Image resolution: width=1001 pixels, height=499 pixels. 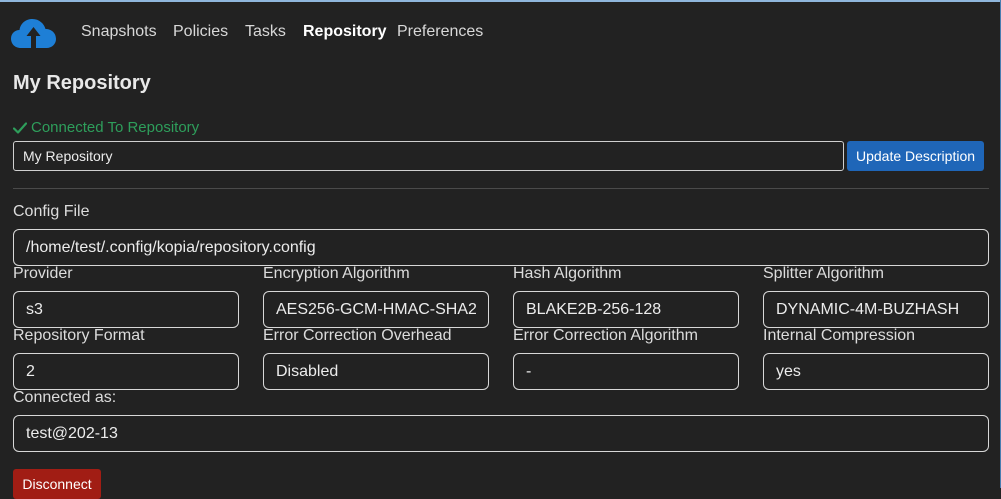 I want to click on disconnect-button: Disconnect, so click(x=57, y=484).